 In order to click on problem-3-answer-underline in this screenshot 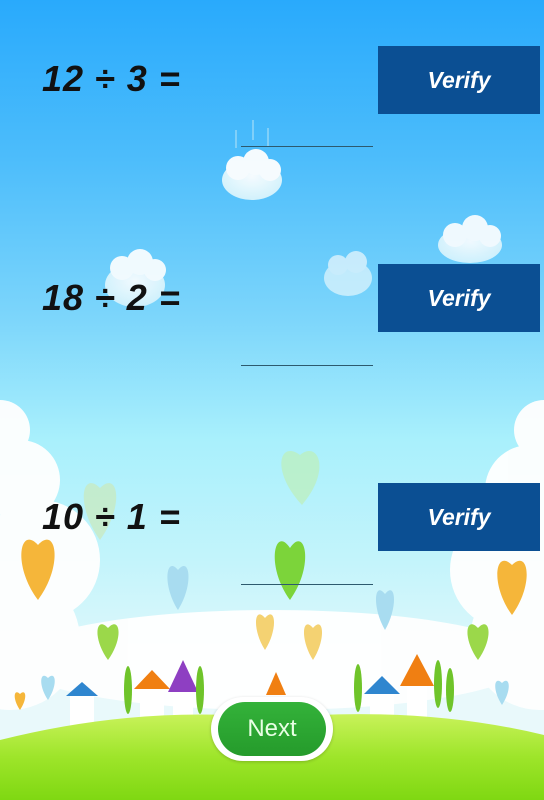, I will do `click(307, 584)`.